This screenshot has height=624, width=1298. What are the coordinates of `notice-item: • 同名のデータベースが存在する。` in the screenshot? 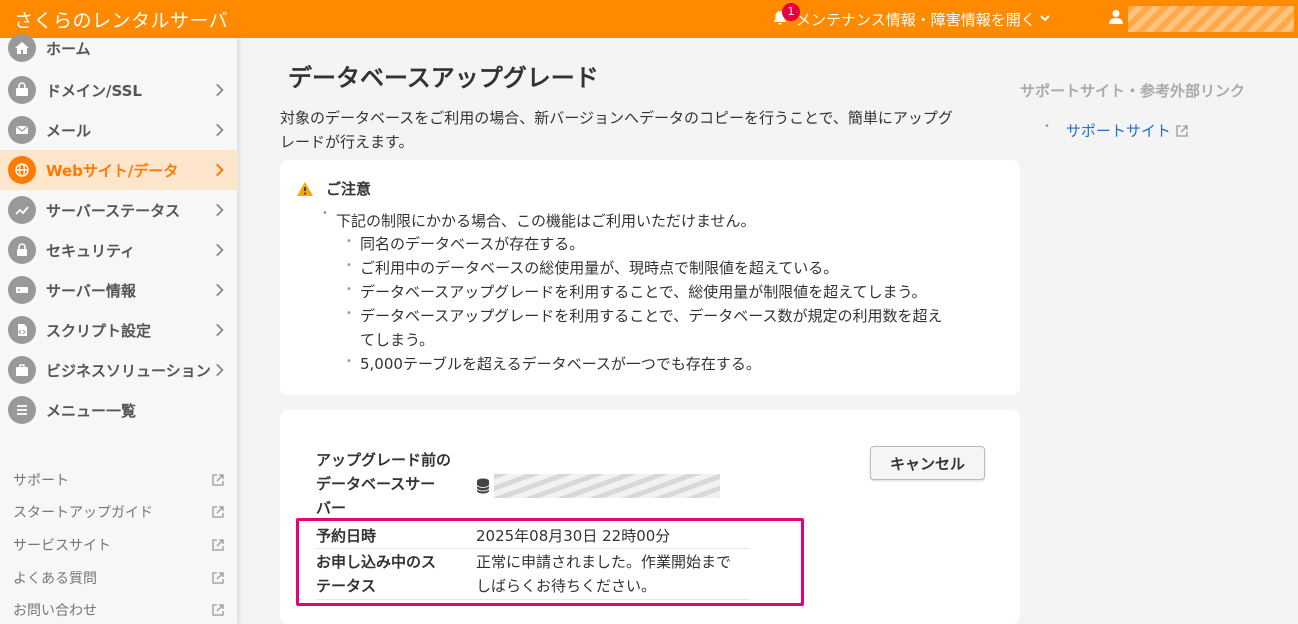 It's located at (678, 244).